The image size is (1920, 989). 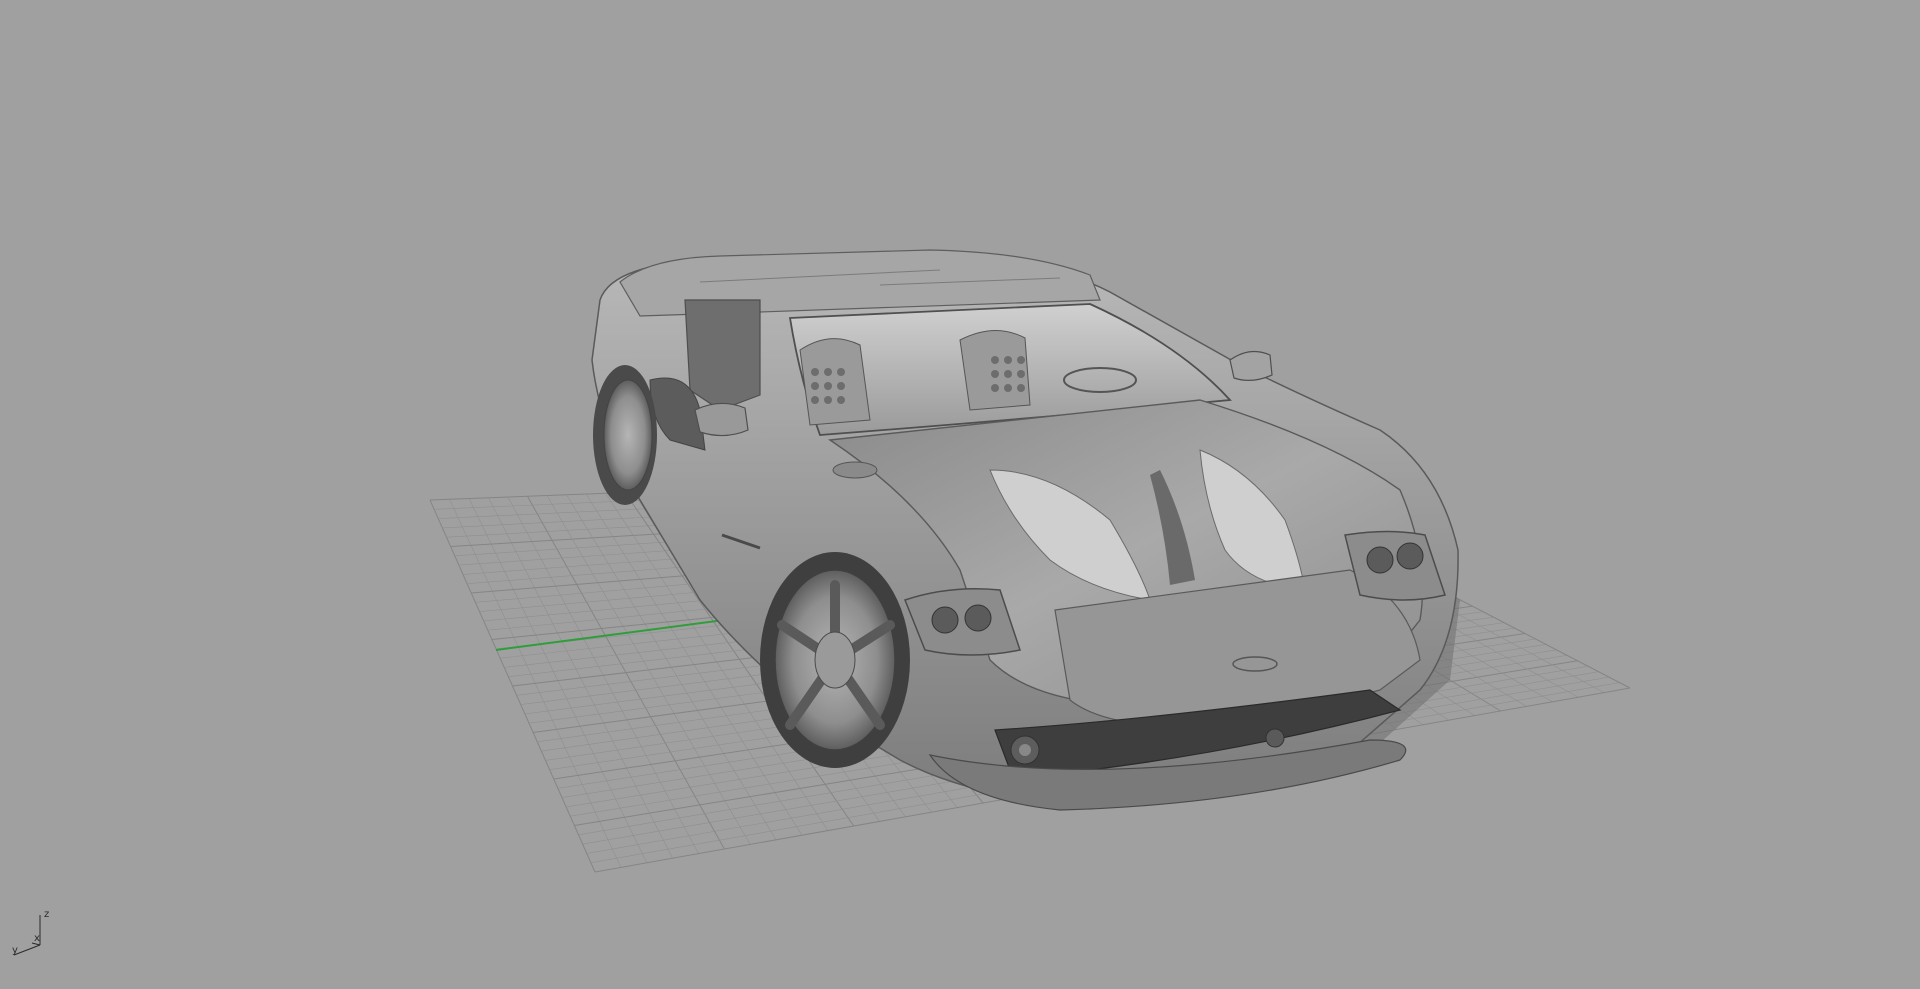 I want to click on car-headlight-left, so click(x=962, y=622).